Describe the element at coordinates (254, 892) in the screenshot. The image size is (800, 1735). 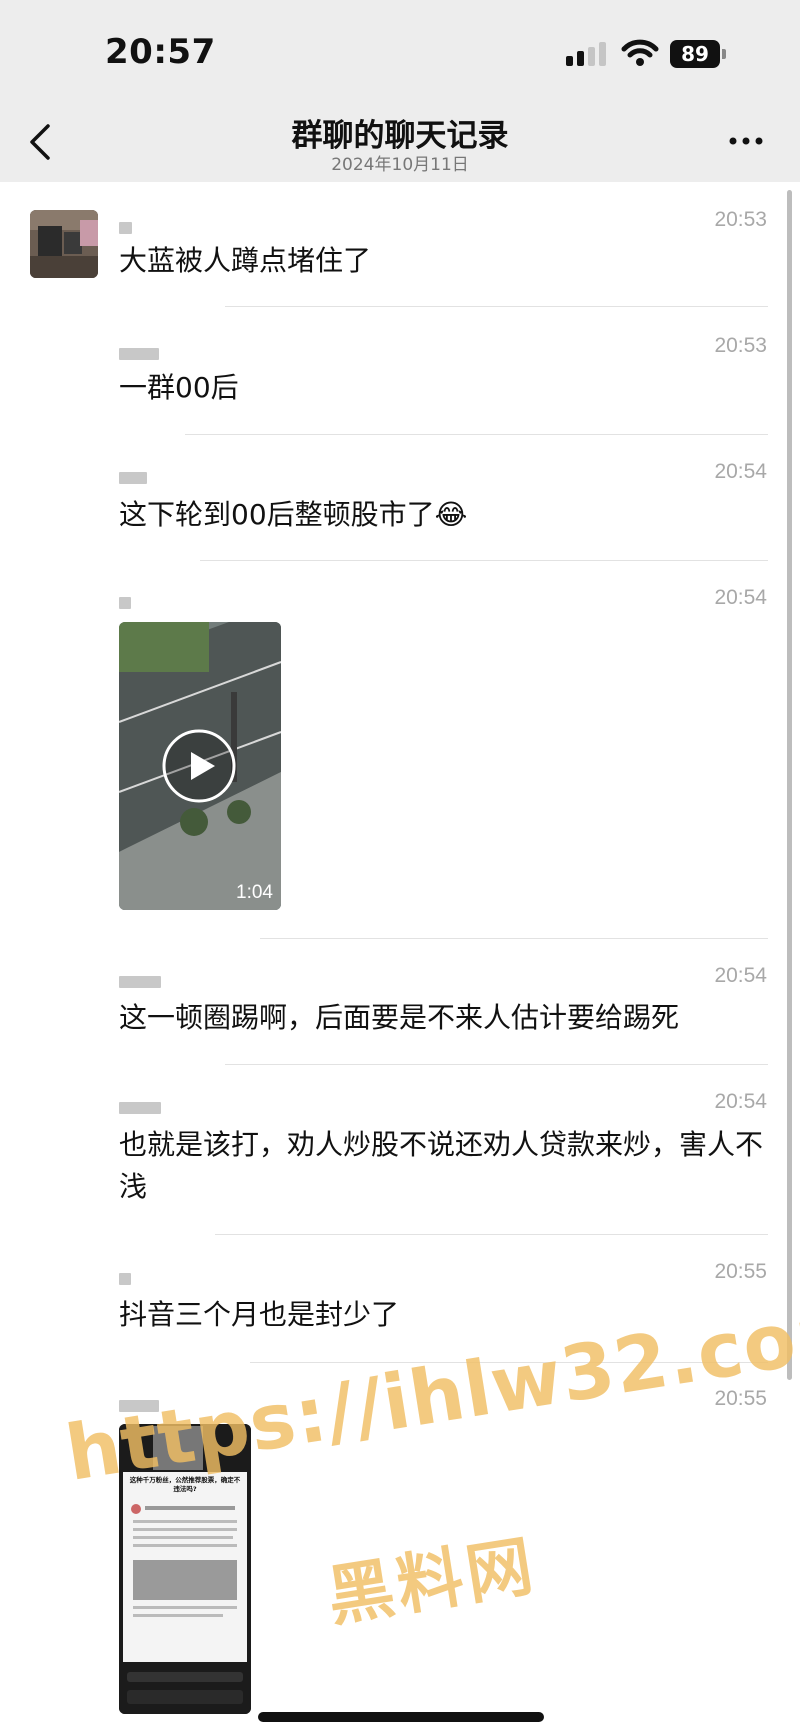
I see `video-duration: 1:04` at that location.